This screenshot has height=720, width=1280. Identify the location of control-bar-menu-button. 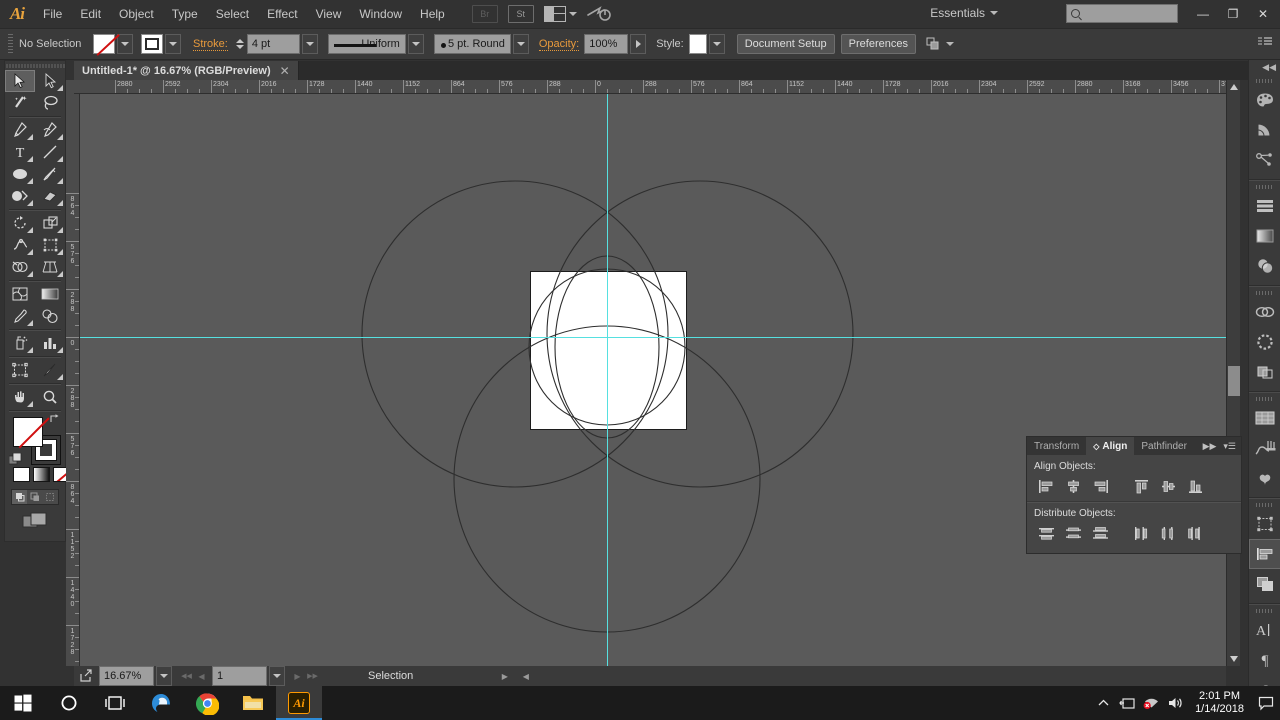
(1265, 44).